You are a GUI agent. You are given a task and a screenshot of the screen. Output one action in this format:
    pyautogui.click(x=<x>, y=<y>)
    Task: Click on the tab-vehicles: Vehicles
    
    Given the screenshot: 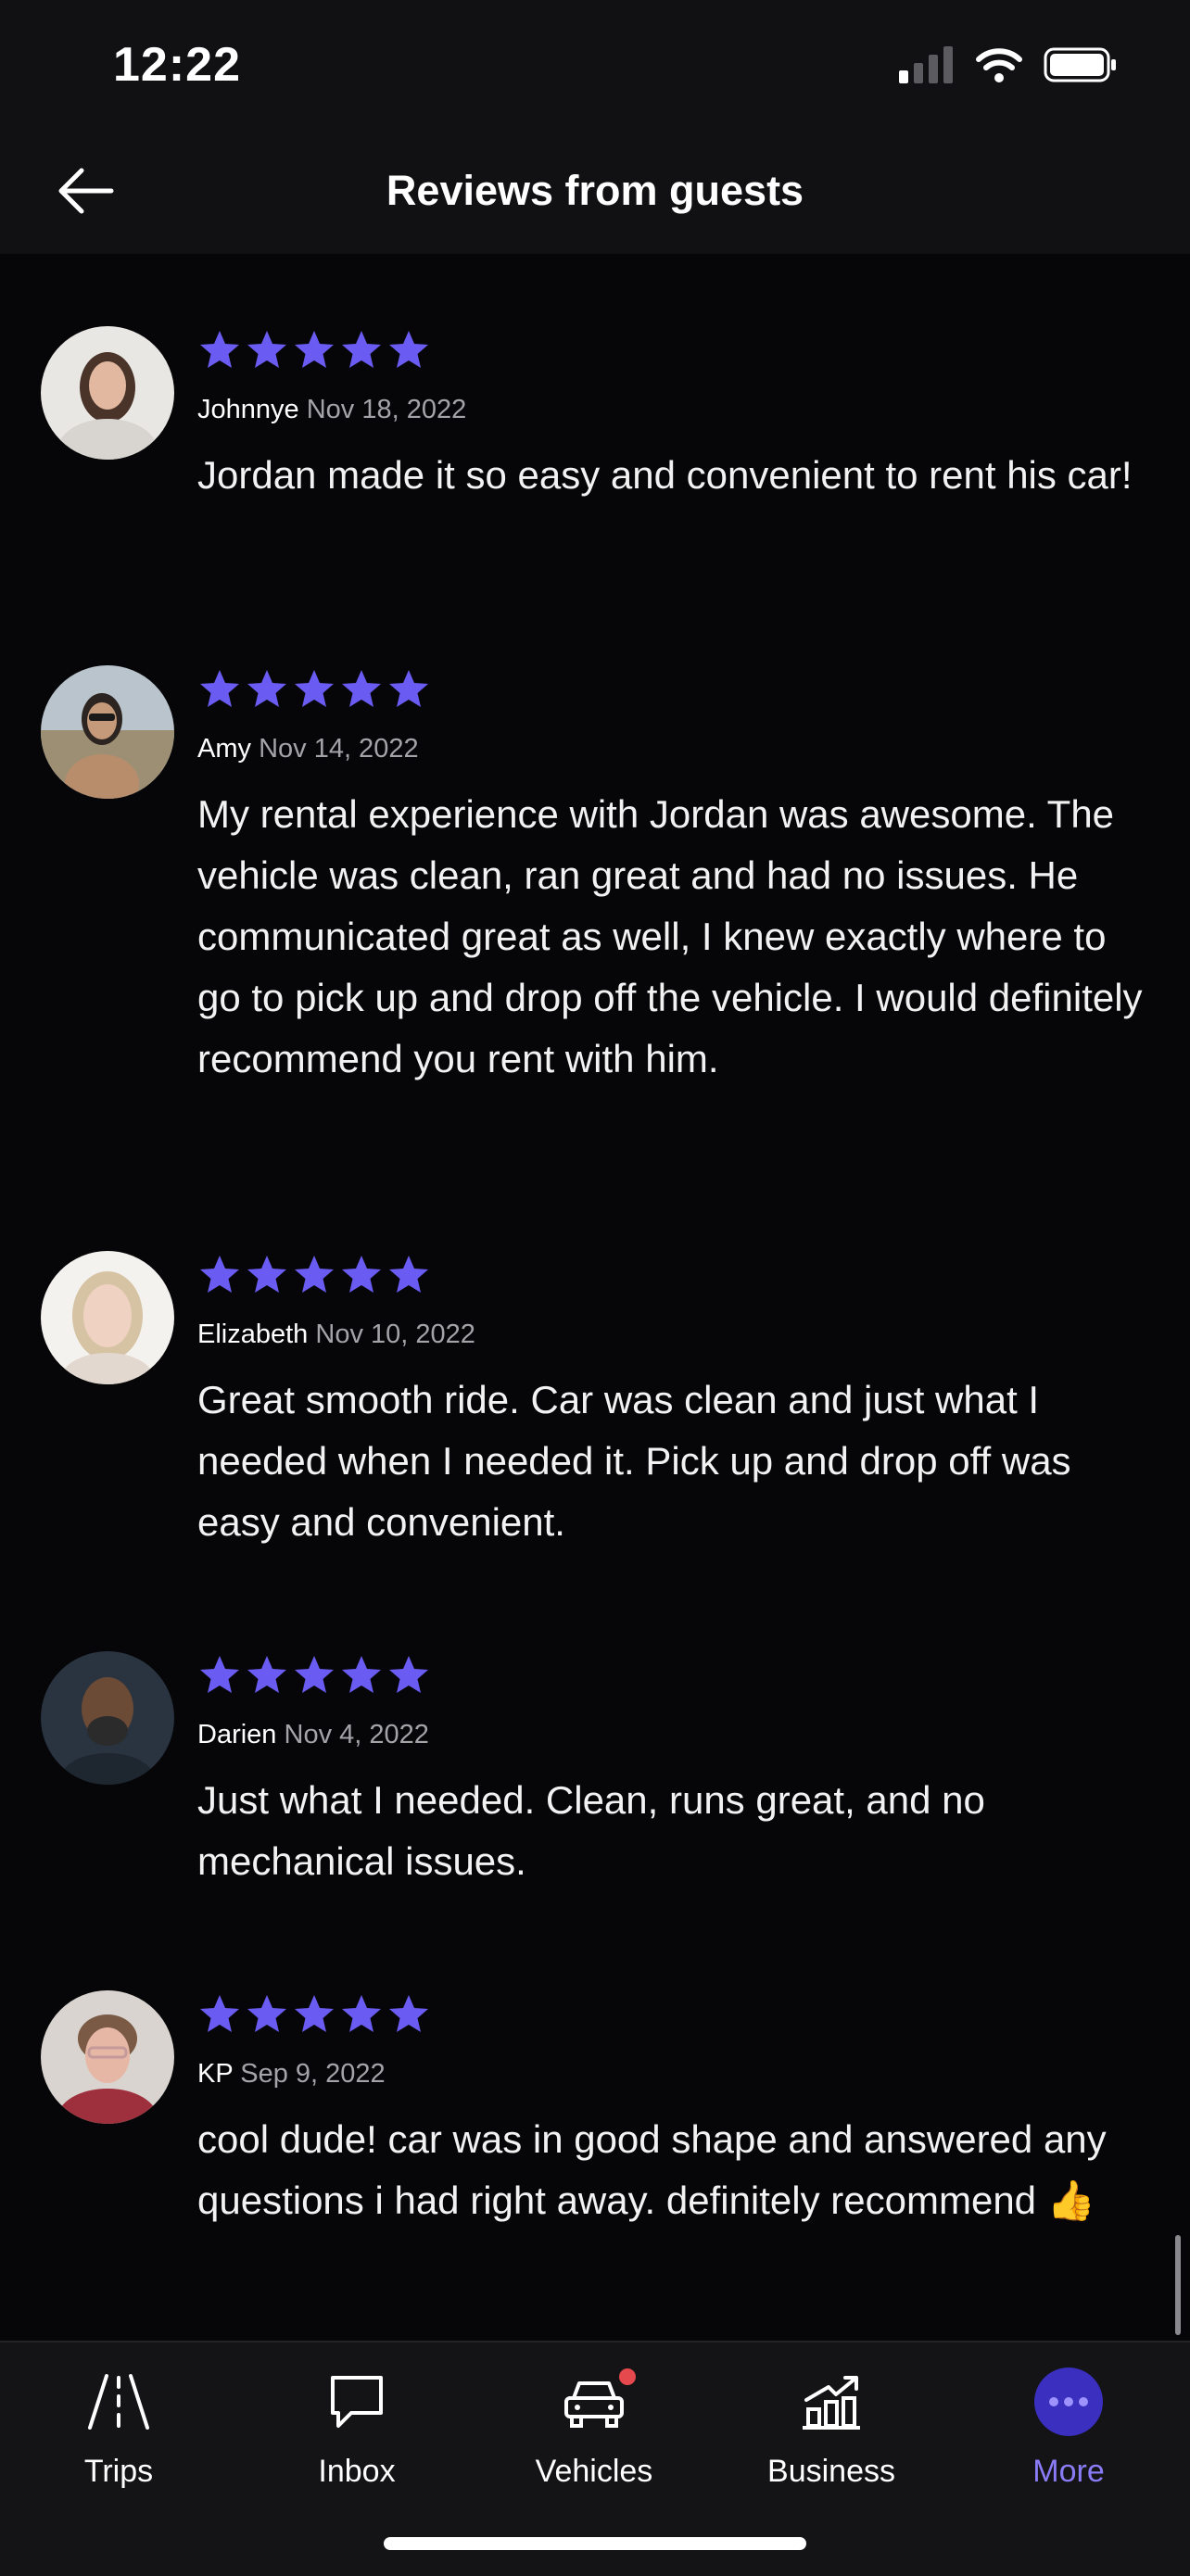 What is the action you would take?
    pyautogui.click(x=594, y=2432)
    